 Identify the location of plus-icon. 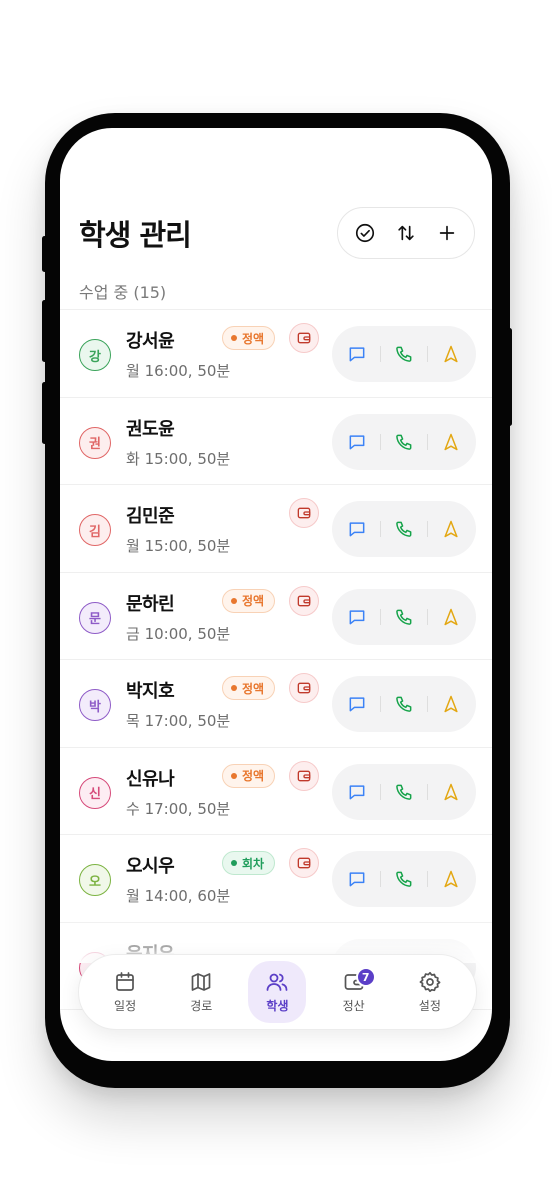
(447, 233).